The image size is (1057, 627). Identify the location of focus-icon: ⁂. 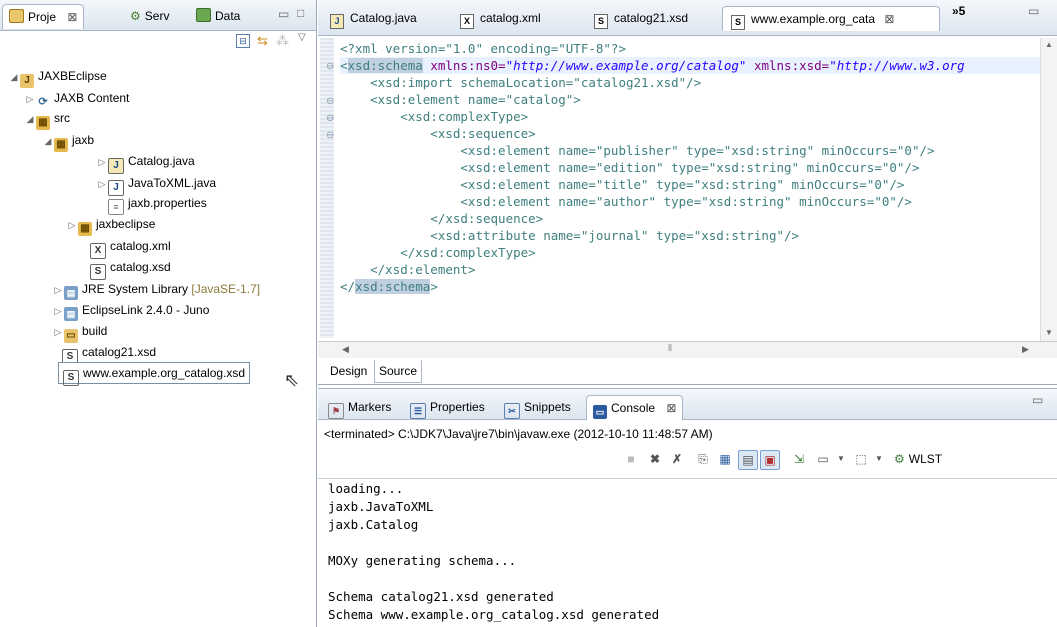
(282, 41).